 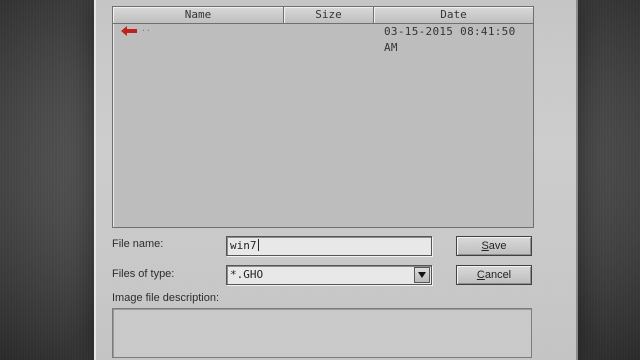 I want to click on save-button: Save, so click(x=494, y=246).